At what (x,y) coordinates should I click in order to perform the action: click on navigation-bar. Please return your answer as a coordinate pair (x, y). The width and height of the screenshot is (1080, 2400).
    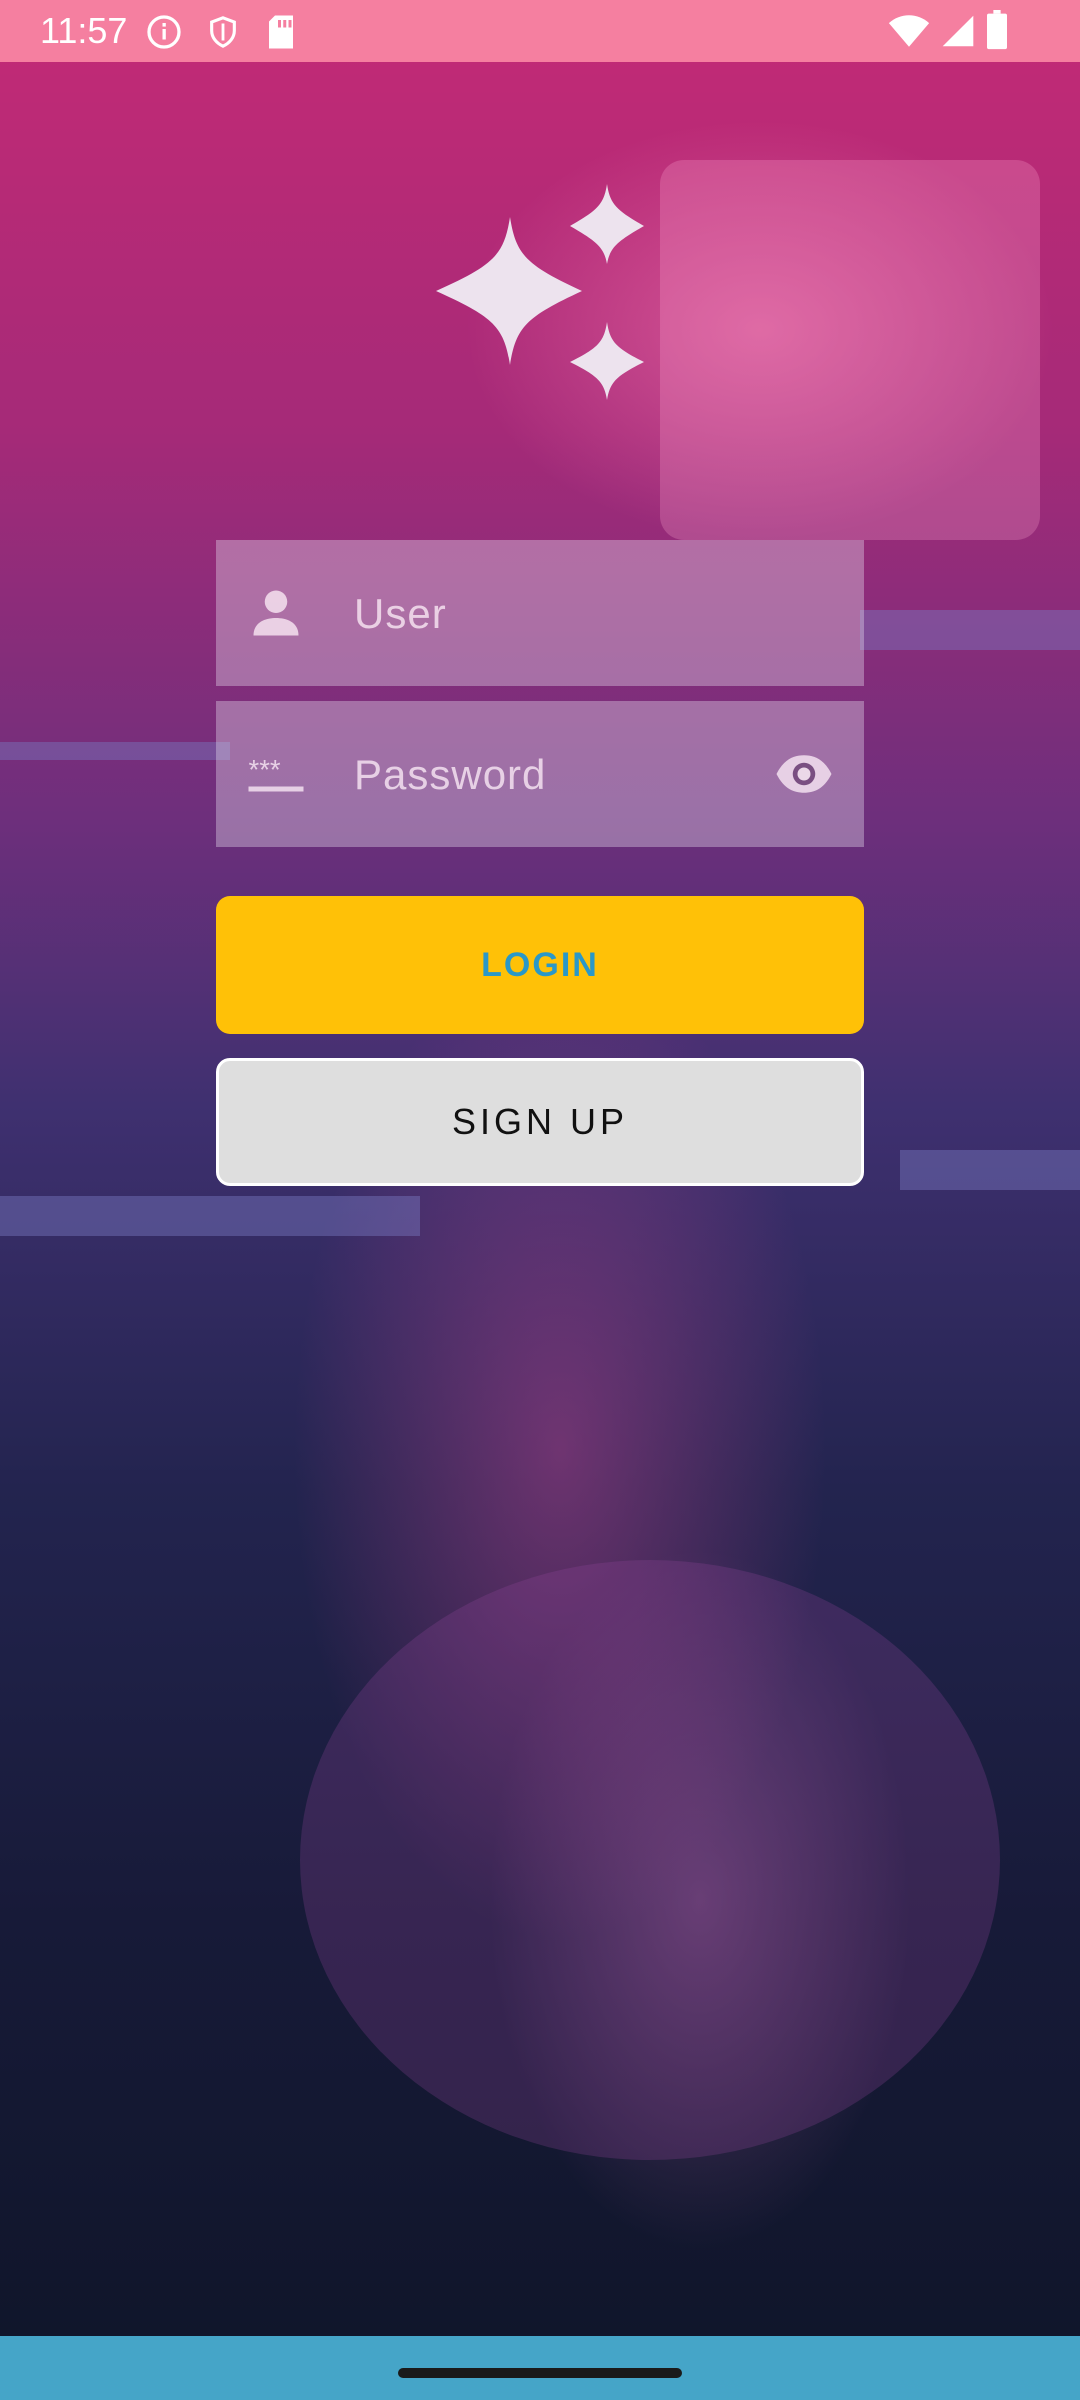
    Looking at the image, I should click on (540, 2368).